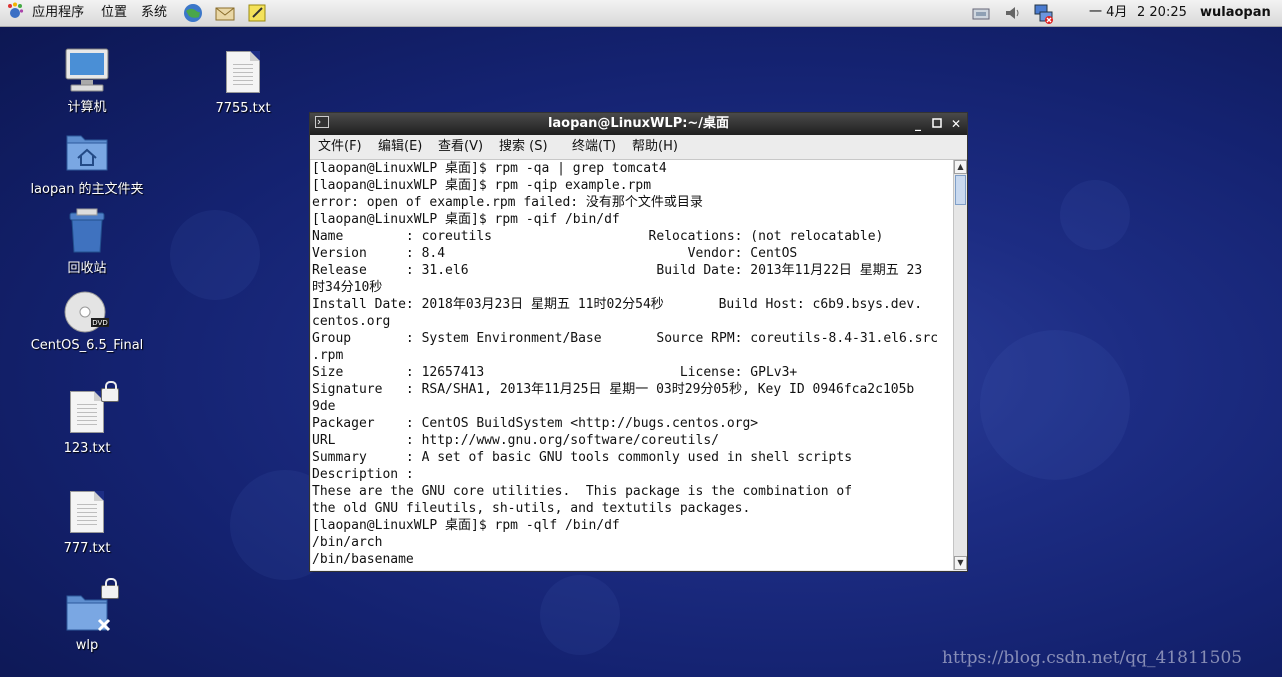 The width and height of the screenshot is (1282, 677). I want to click on desktop-icon-label: 计算机, so click(87, 107).